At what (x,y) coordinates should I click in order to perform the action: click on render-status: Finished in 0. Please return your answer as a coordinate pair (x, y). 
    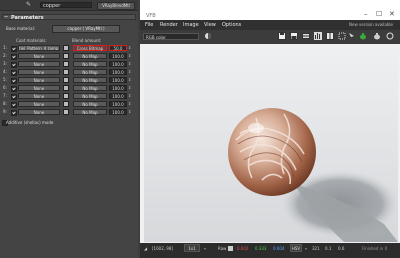
    Looking at the image, I should click on (375, 248).